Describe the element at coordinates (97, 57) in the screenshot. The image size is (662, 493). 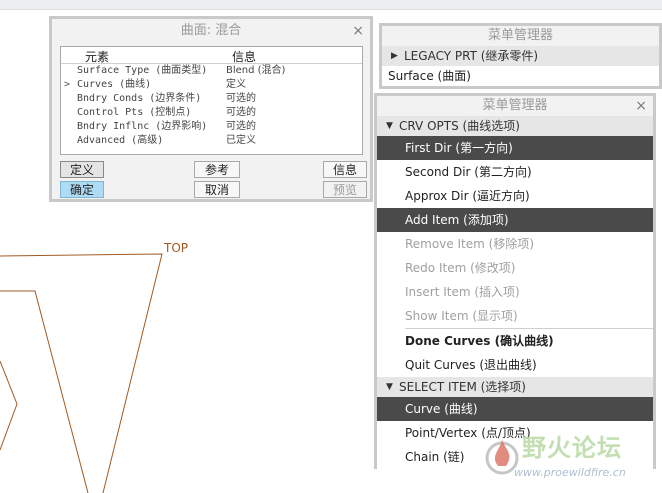
I see `column-header-element: 元素` at that location.